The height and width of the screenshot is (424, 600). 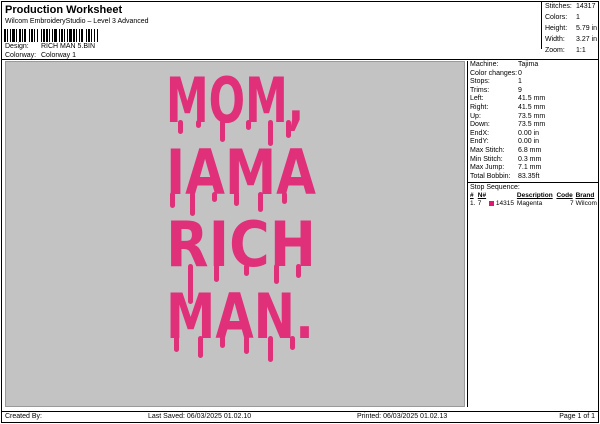 What do you see at coordinates (472, 196) in the screenshot?
I see `col-header: #` at bounding box center [472, 196].